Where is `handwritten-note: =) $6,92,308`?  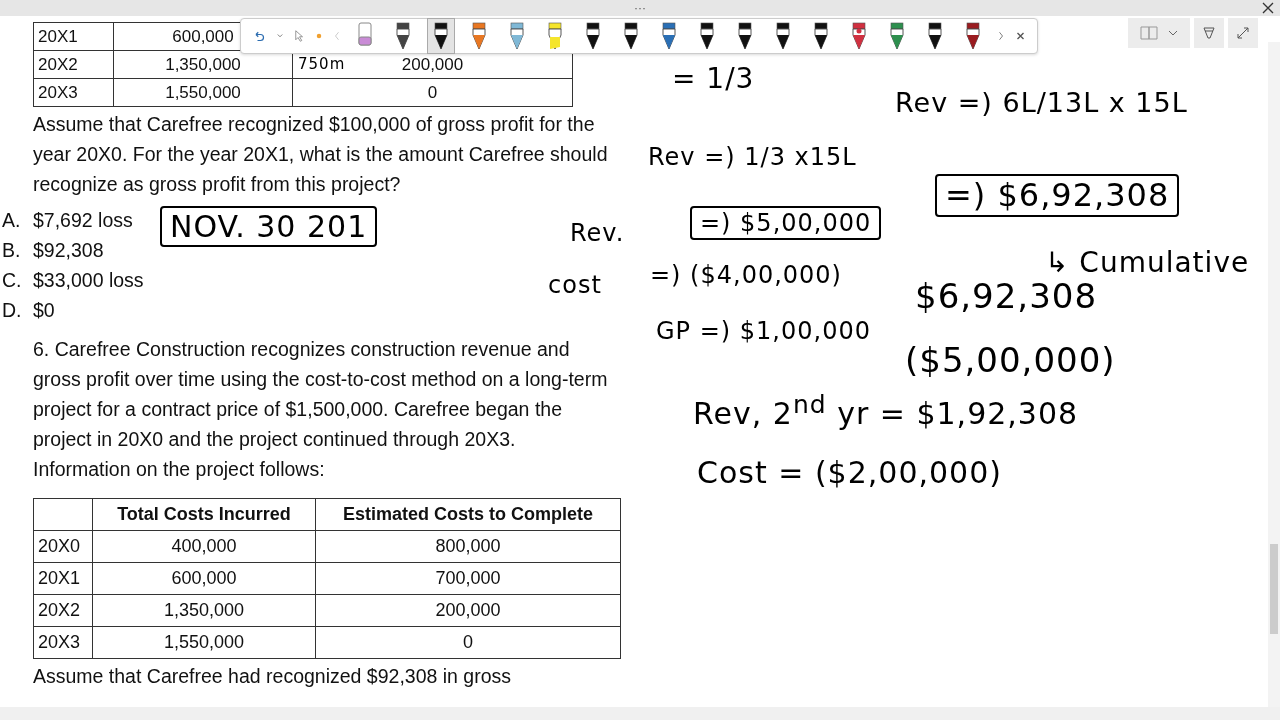 handwritten-note: =) $6,92,308 is located at coordinates (1057, 196).